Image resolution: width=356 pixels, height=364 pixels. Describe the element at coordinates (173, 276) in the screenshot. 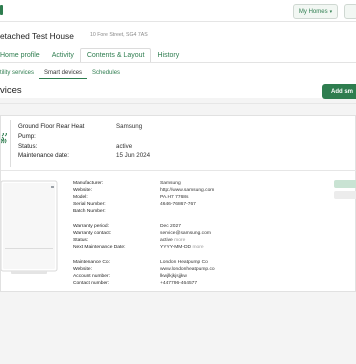

I see `detail-value: lkwjlkjkjsjjkw` at that location.